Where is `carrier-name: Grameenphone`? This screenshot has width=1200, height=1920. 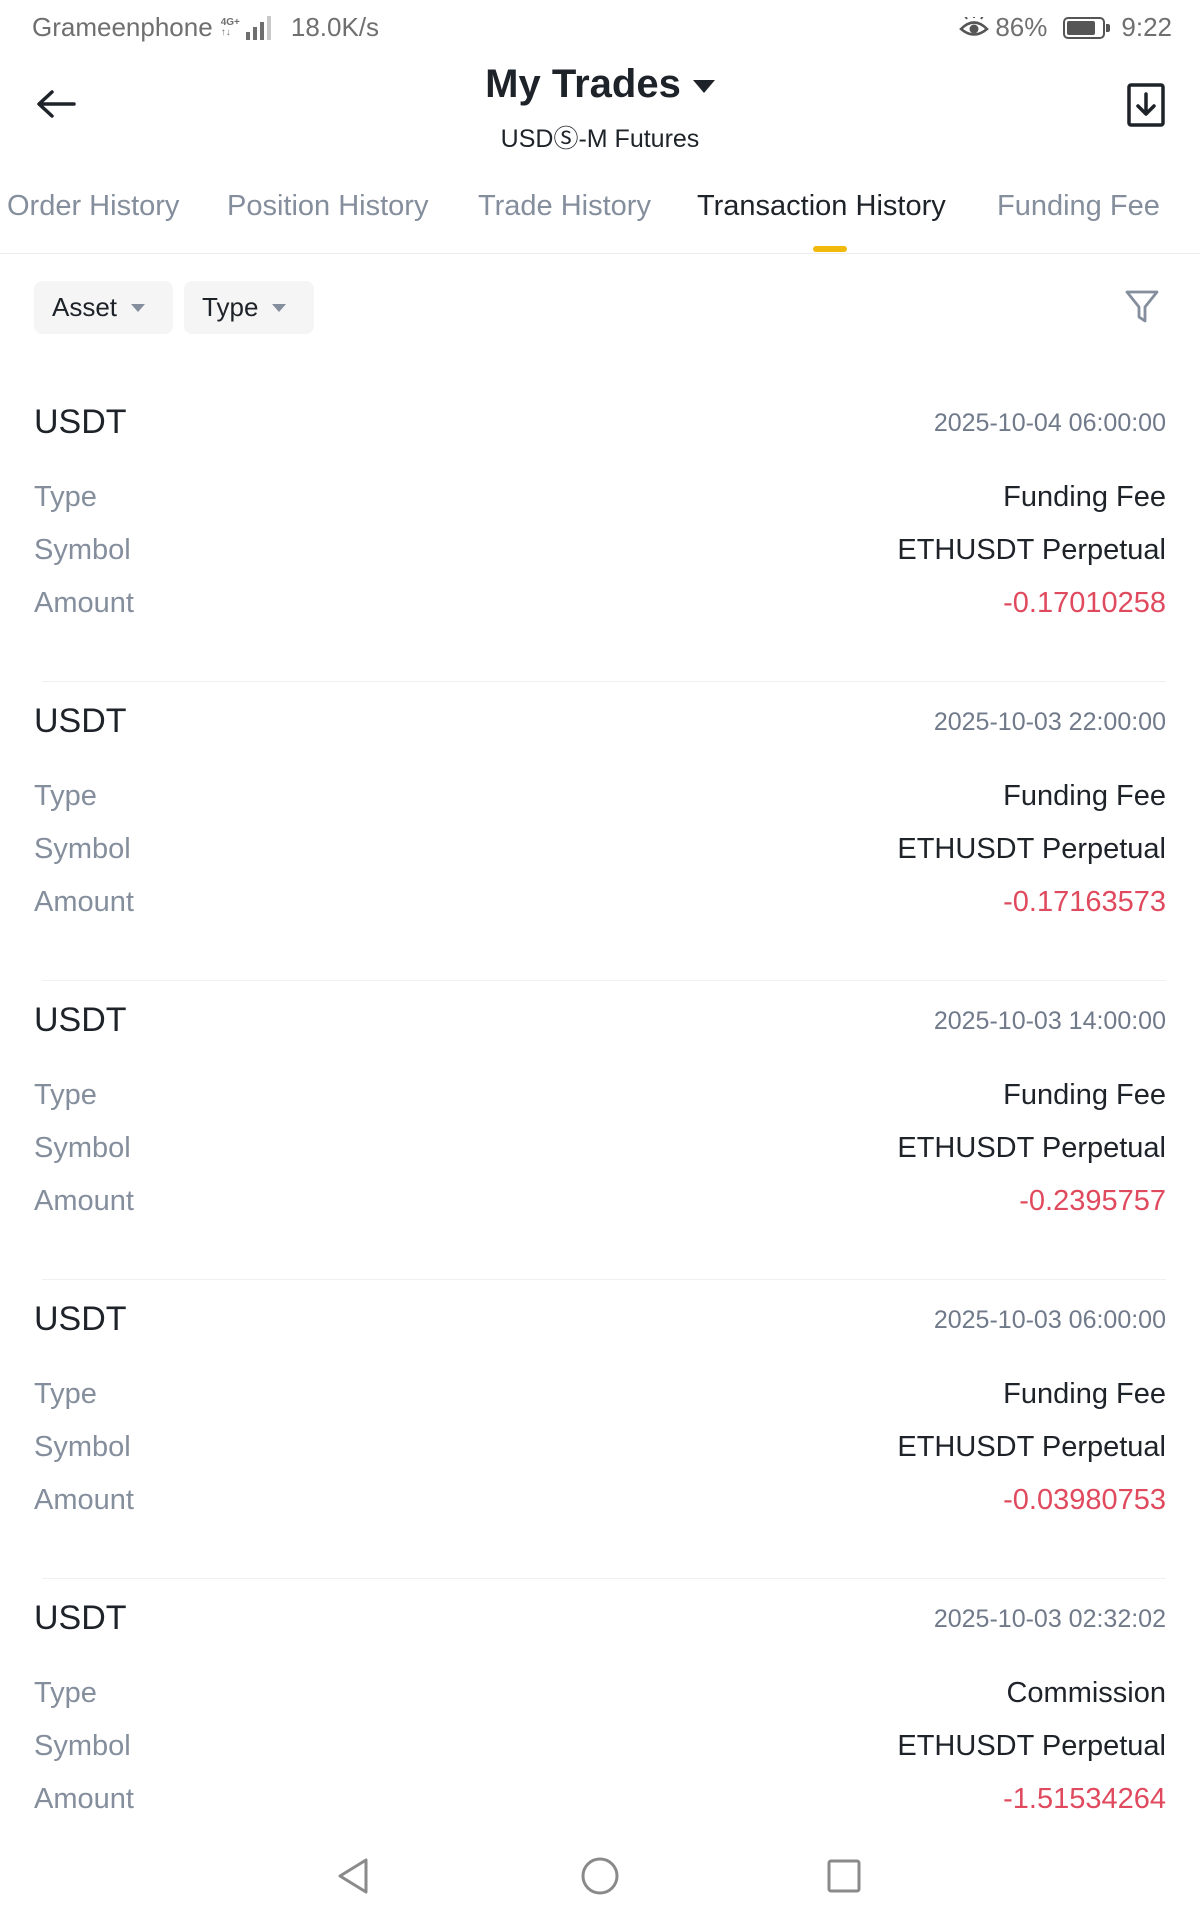 carrier-name: Grameenphone is located at coordinates (122, 27).